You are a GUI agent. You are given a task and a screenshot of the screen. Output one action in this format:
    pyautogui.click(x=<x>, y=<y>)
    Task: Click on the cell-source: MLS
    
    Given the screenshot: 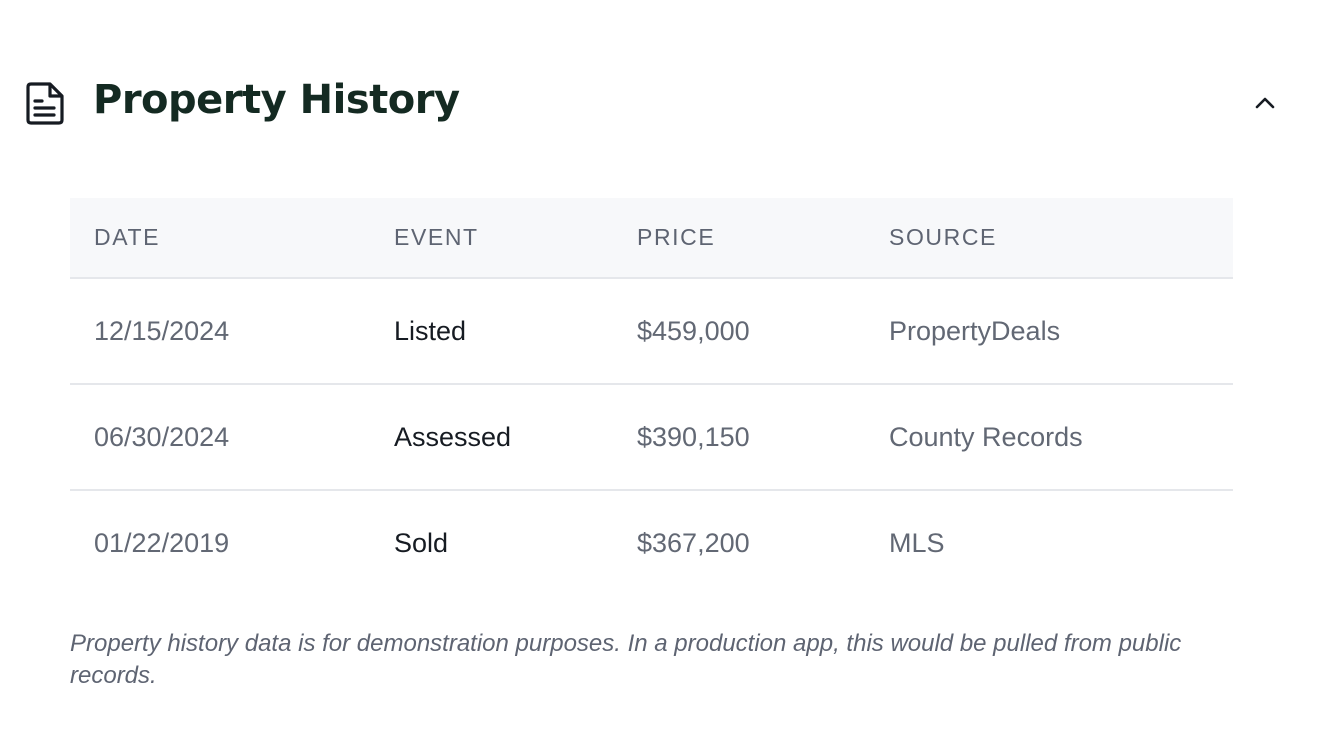 What is the action you would take?
    pyautogui.click(x=917, y=543)
    